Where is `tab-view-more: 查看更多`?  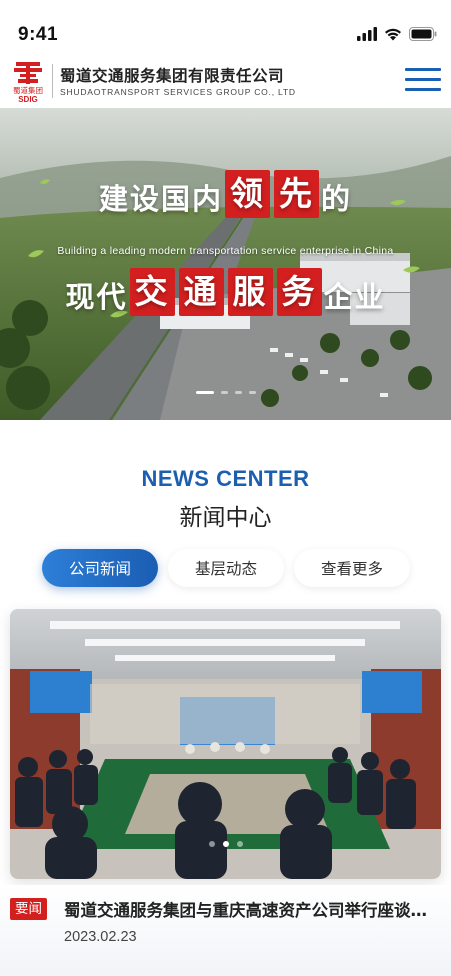
tab-view-more: 查看更多 is located at coordinates (352, 568).